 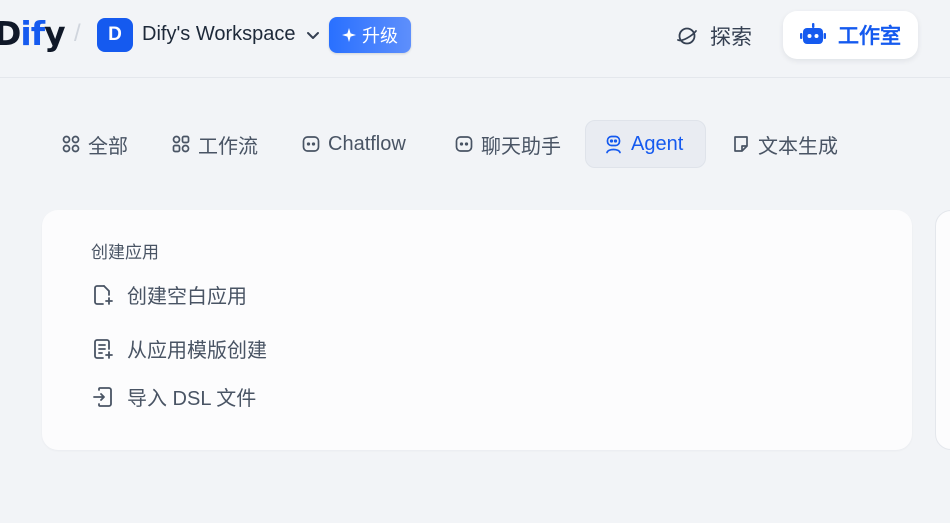 What do you see at coordinates (33, 33) in the screenshot?
I see `dify-logo: Dify` at bounding box center [33, 33].